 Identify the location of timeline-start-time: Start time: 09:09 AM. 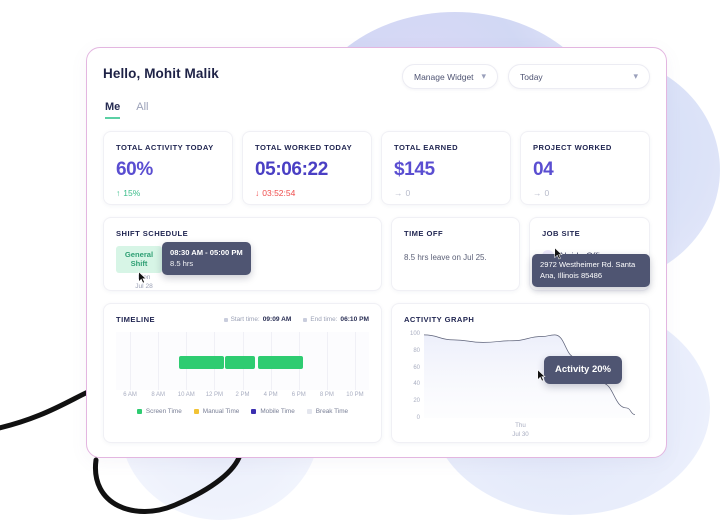
(257, 319).